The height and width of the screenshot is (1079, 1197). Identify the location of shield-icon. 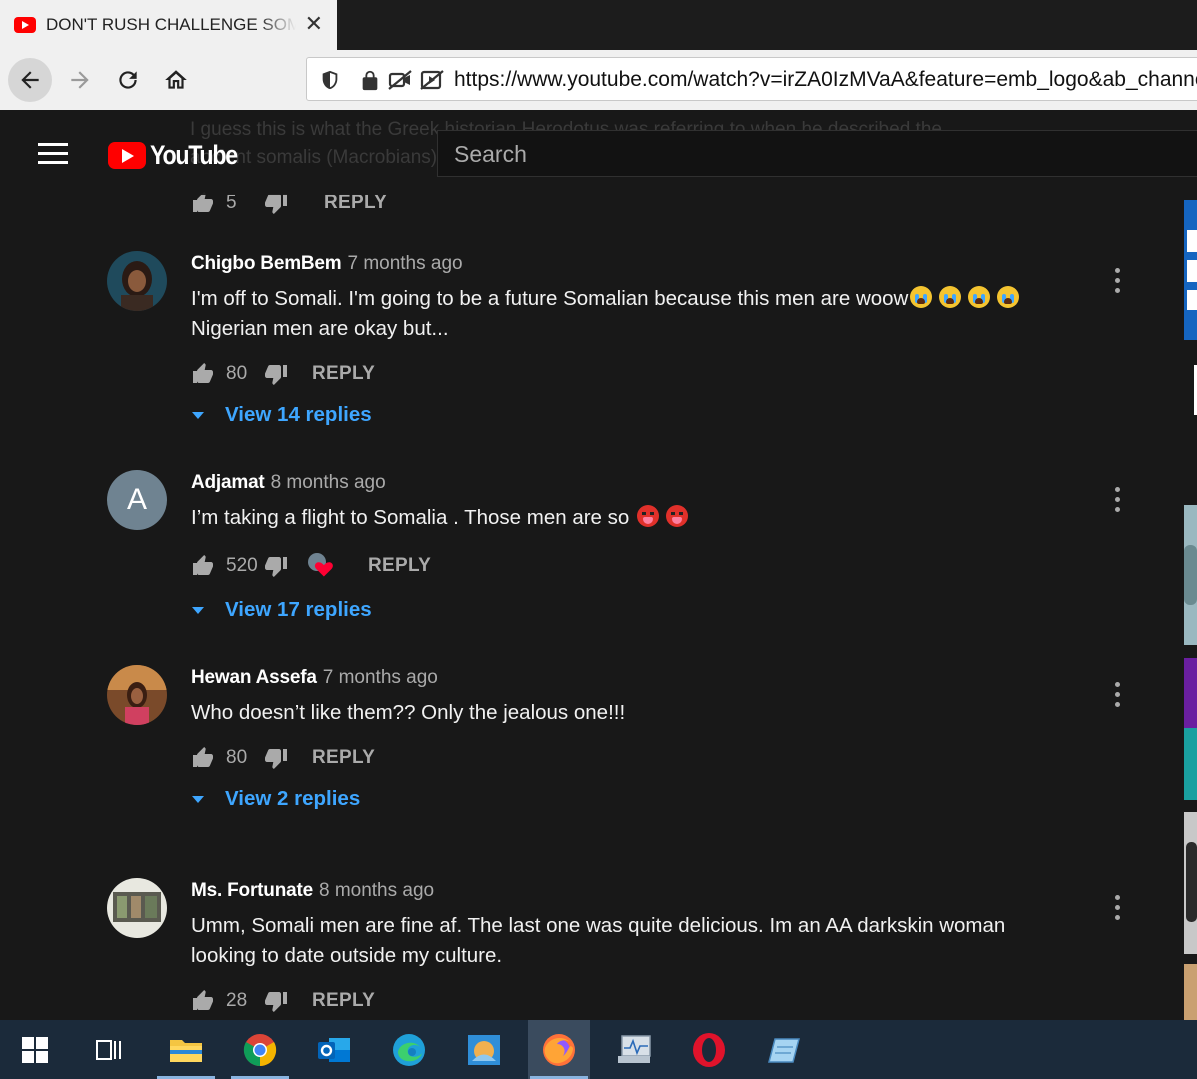
(330, 80).